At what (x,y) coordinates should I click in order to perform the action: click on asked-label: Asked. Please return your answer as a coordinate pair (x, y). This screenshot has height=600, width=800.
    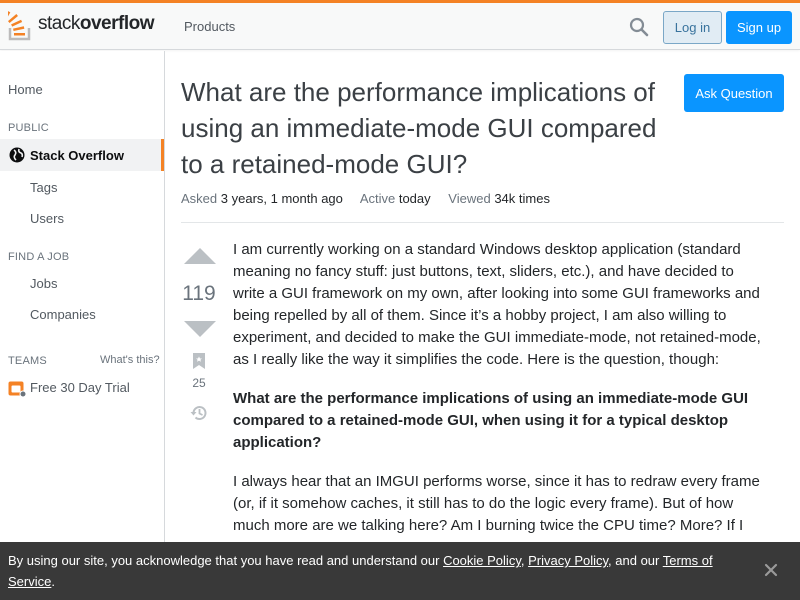
    Looking at the image, I should click on (199, 198).